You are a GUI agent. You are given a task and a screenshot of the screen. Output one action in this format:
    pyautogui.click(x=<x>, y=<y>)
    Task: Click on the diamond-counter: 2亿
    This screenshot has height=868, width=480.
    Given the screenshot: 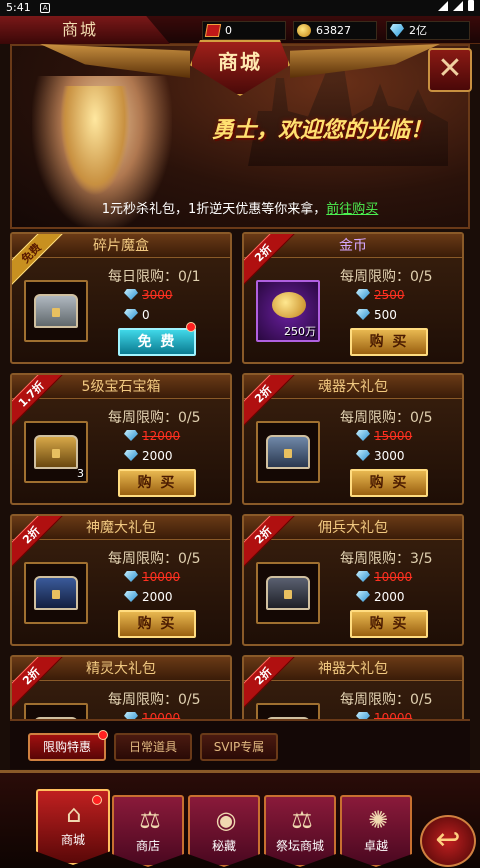 What is the action you would take?
    pyautogui.click(x=428, y=30)
    